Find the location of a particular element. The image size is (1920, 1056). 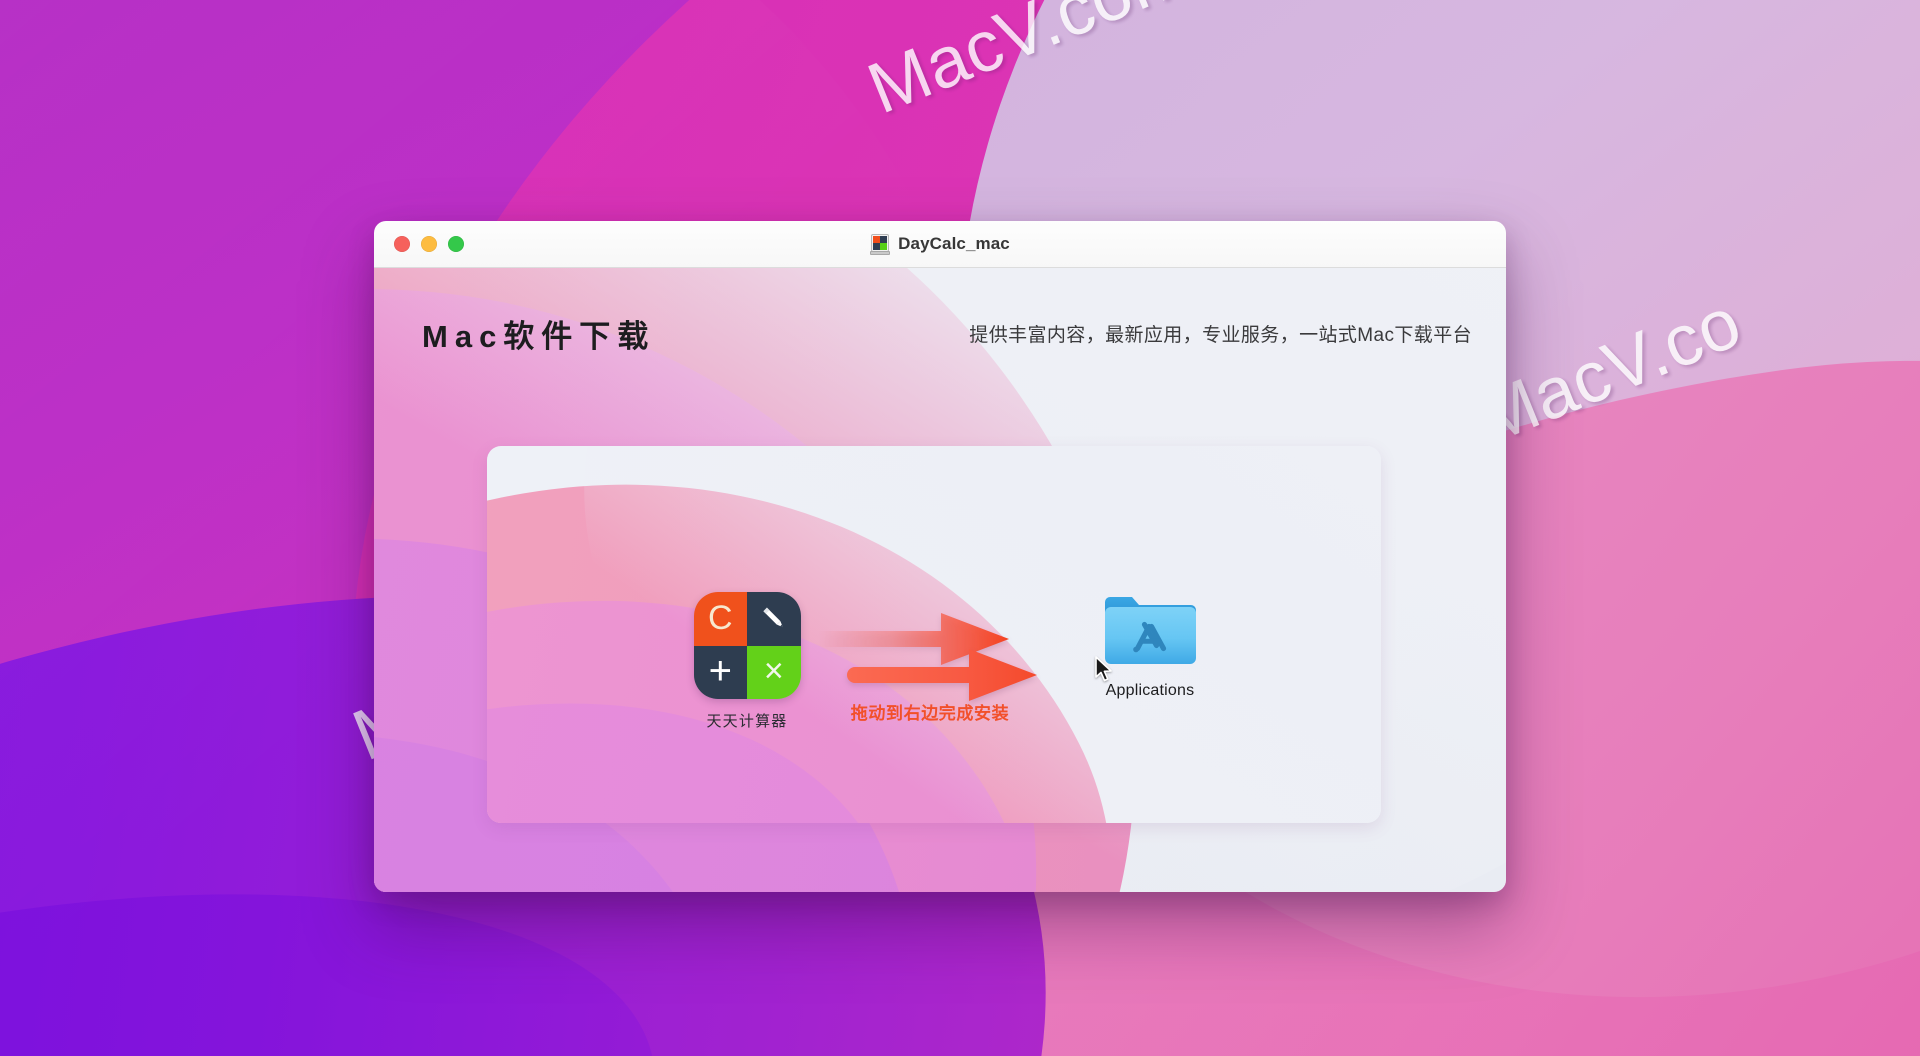

brand-title: Mac软件下载 is located at coordinates (539, 336).